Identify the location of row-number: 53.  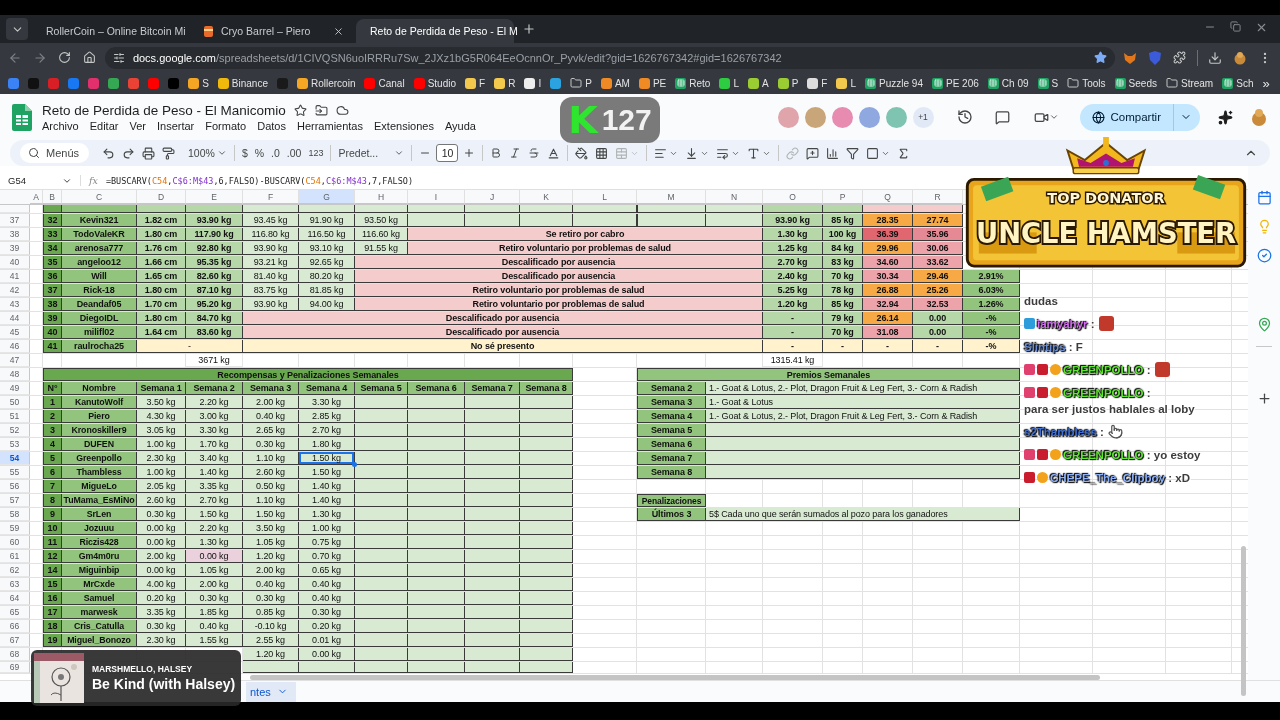
(15, 444).